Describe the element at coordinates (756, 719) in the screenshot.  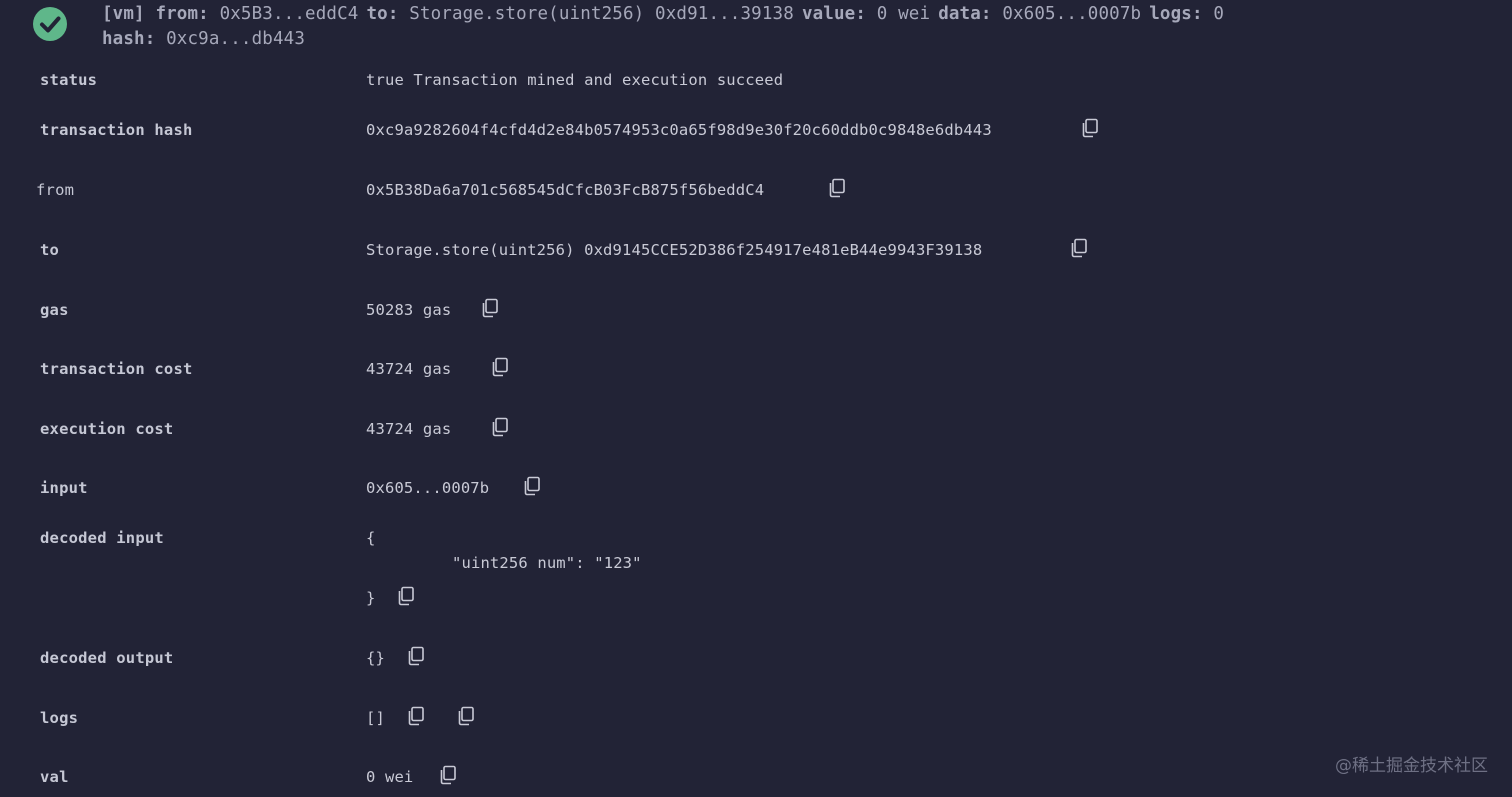
I see `row-logs: logs []` at that location.